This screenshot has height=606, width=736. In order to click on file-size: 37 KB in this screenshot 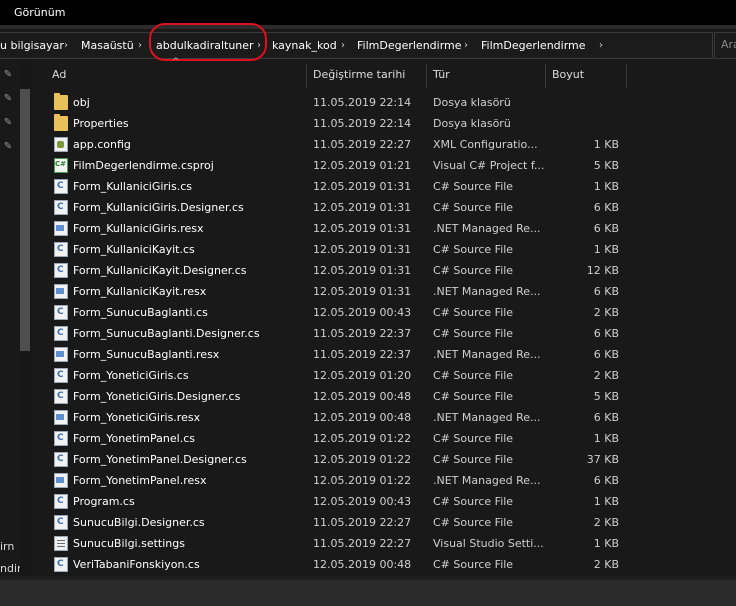, I will do `click(602, 459)`.